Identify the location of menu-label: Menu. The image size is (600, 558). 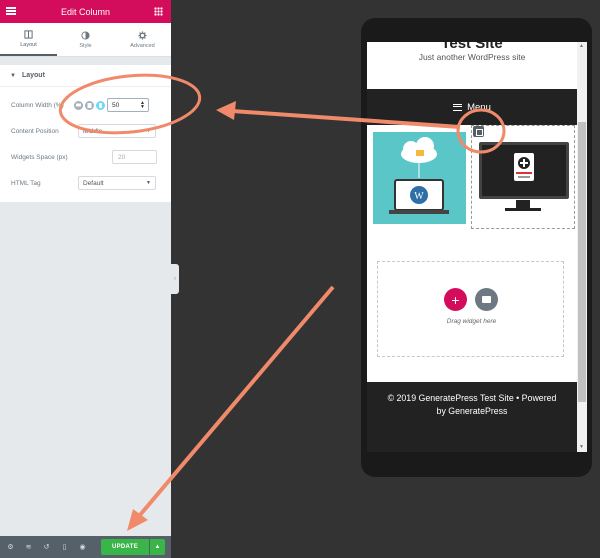
(479, 107).